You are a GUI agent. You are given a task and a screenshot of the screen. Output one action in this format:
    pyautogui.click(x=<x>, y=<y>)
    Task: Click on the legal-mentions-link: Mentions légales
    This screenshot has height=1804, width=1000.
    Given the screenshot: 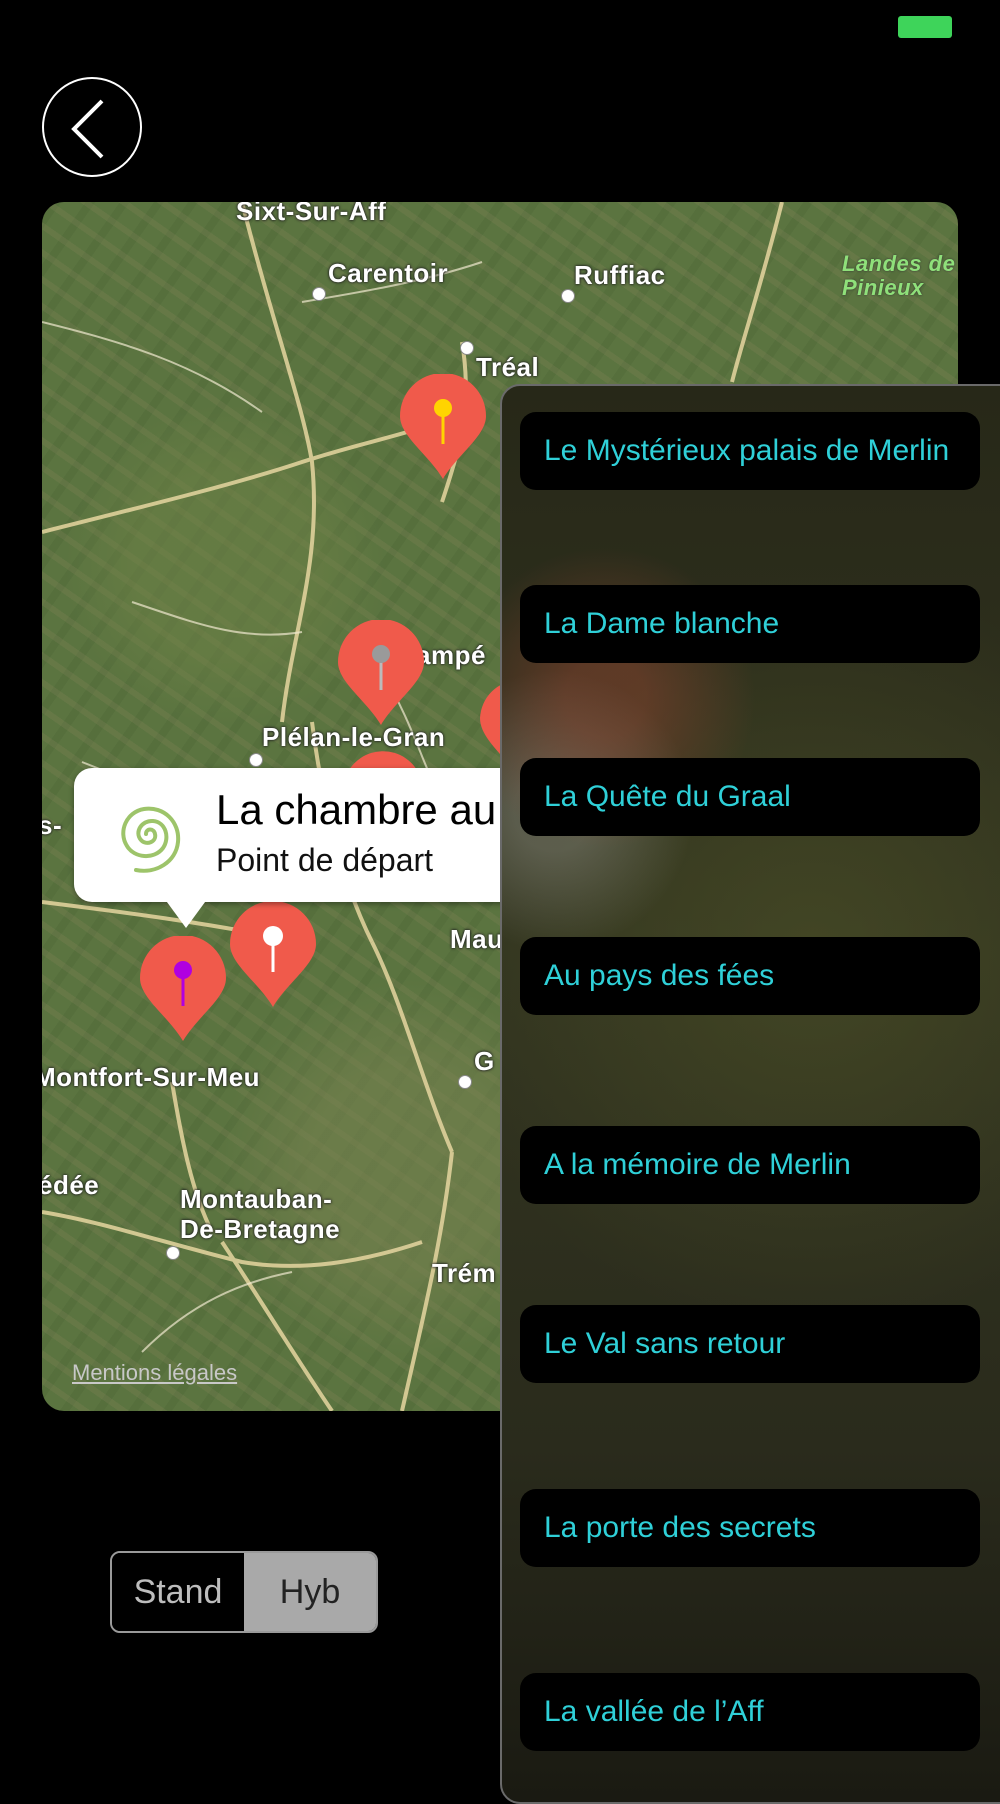 What is the action you would take?
    pyautogui.click(x=154, y=1373)
    